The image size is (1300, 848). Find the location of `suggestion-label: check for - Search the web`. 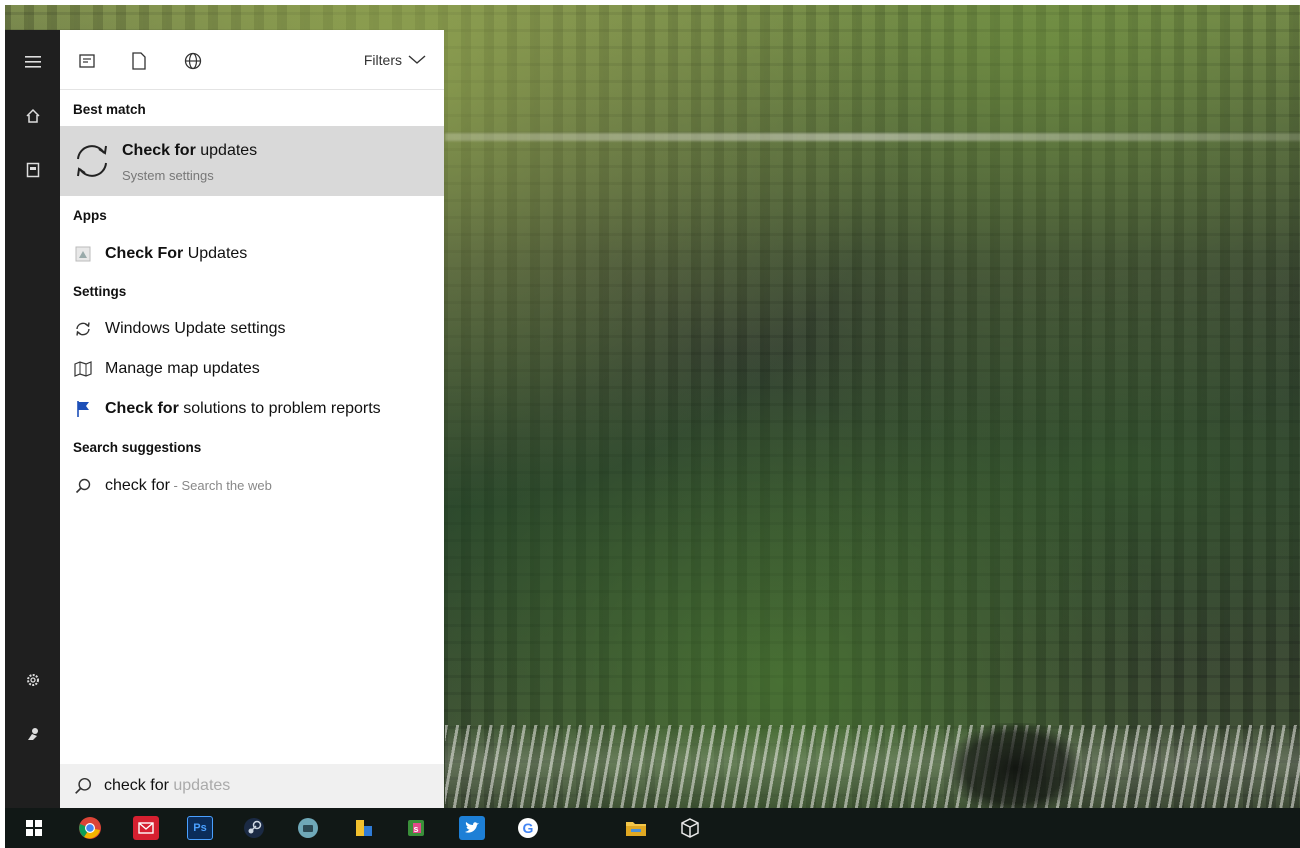

suggestion-label: check for - Search the web is located at coordinates (188, 485).